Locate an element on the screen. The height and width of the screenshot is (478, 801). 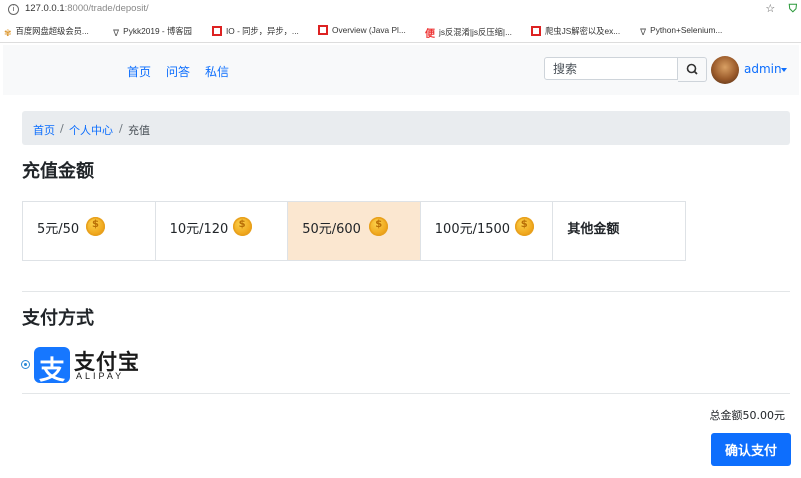
nav-link-home: 首页 is located at coordinates (139, 71).